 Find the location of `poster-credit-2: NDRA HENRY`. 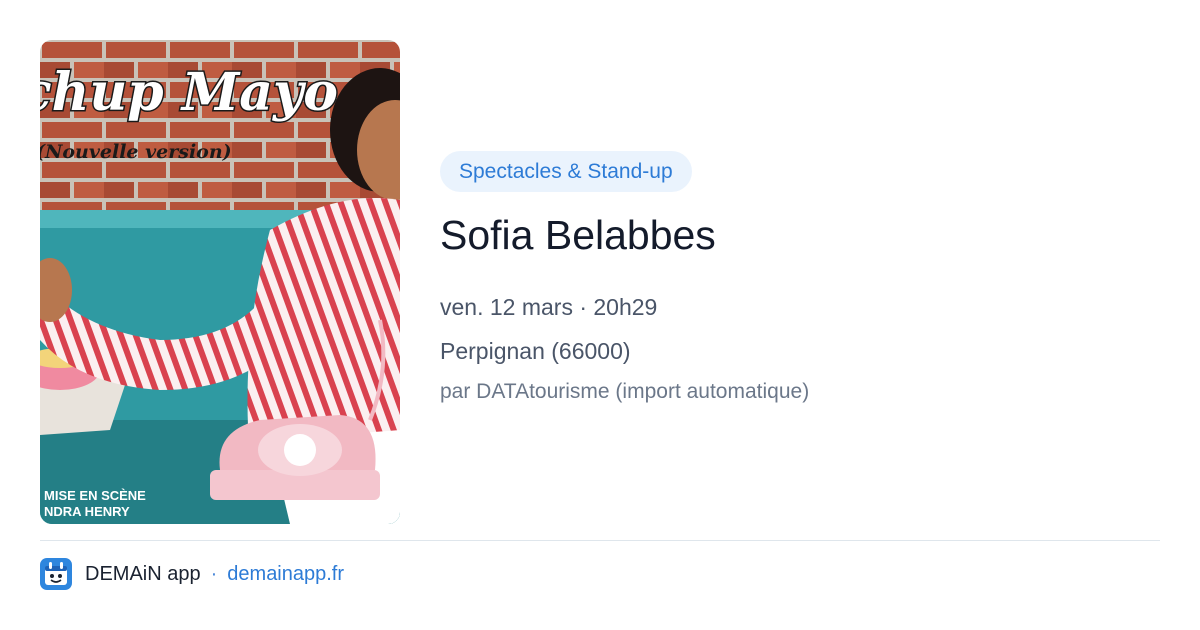

poster-credit-2: NDRA HENRY is located at coordinates (87, 511).